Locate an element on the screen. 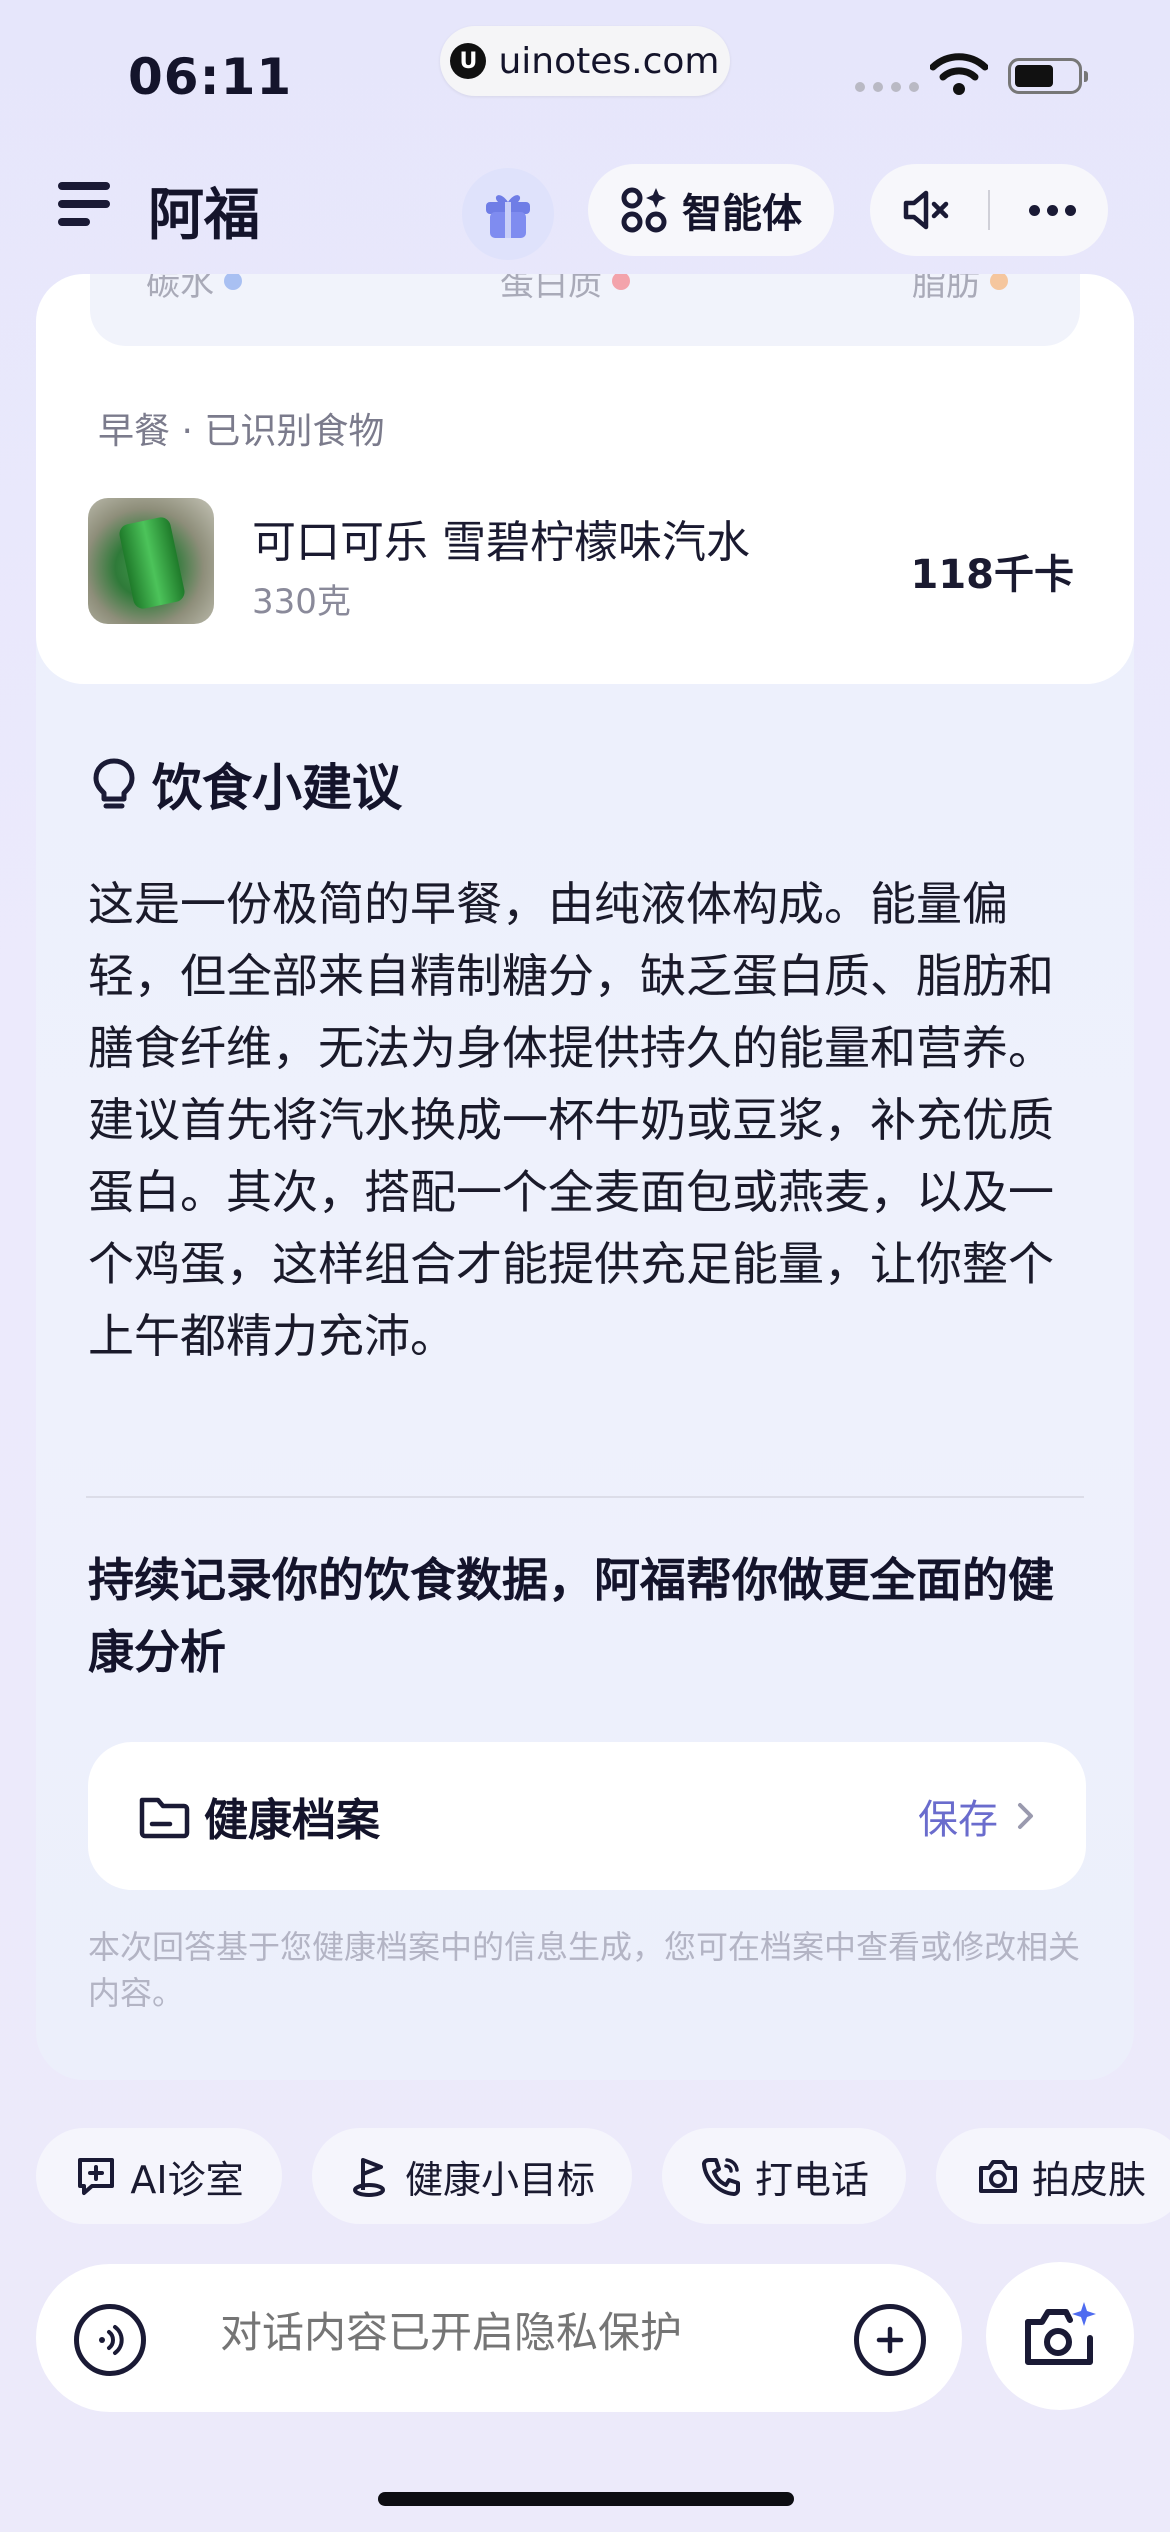  carb-dot-icon is located at coordinates (233, 282).